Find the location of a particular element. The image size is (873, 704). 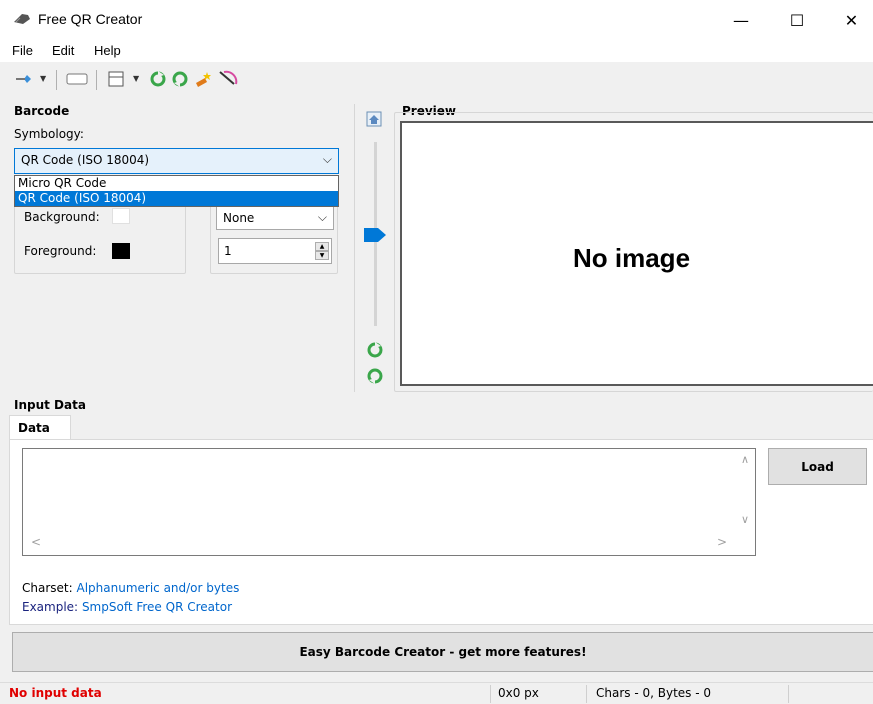

status-size: 0x0 px is located at coordinates (518, 693).